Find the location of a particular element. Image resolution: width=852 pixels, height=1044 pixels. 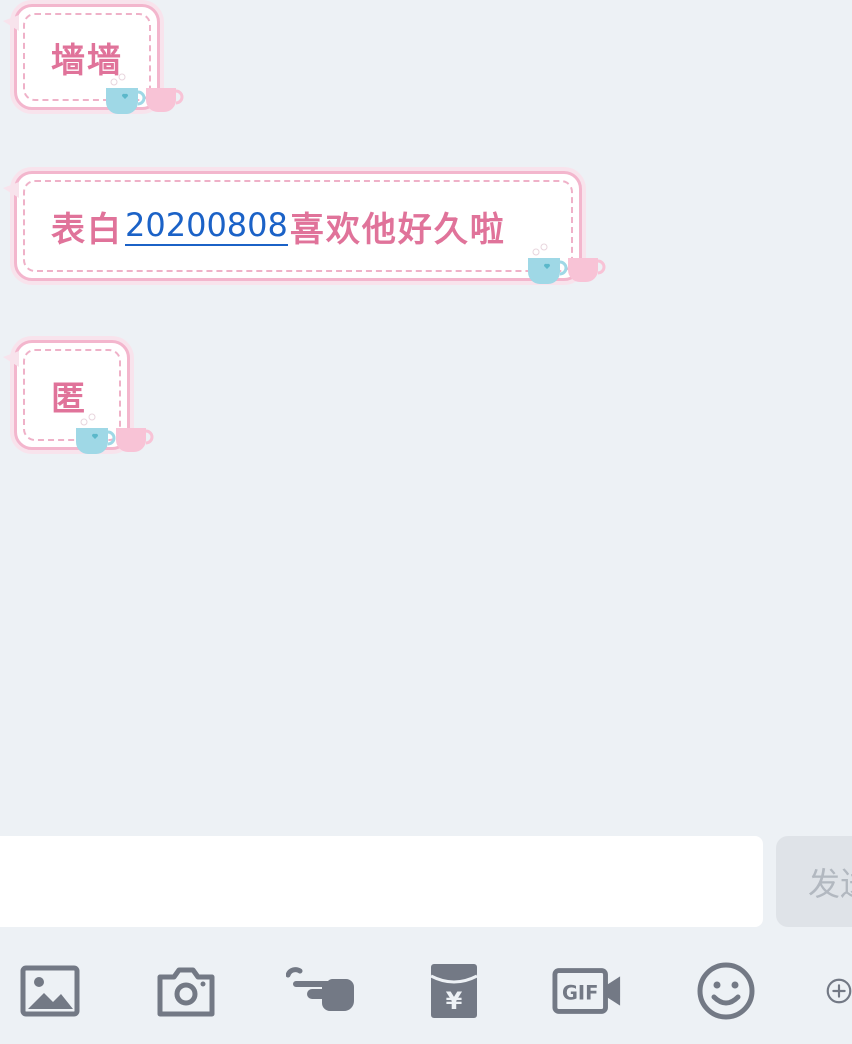

gif-button: GIF is located at coordinates (588, 991).